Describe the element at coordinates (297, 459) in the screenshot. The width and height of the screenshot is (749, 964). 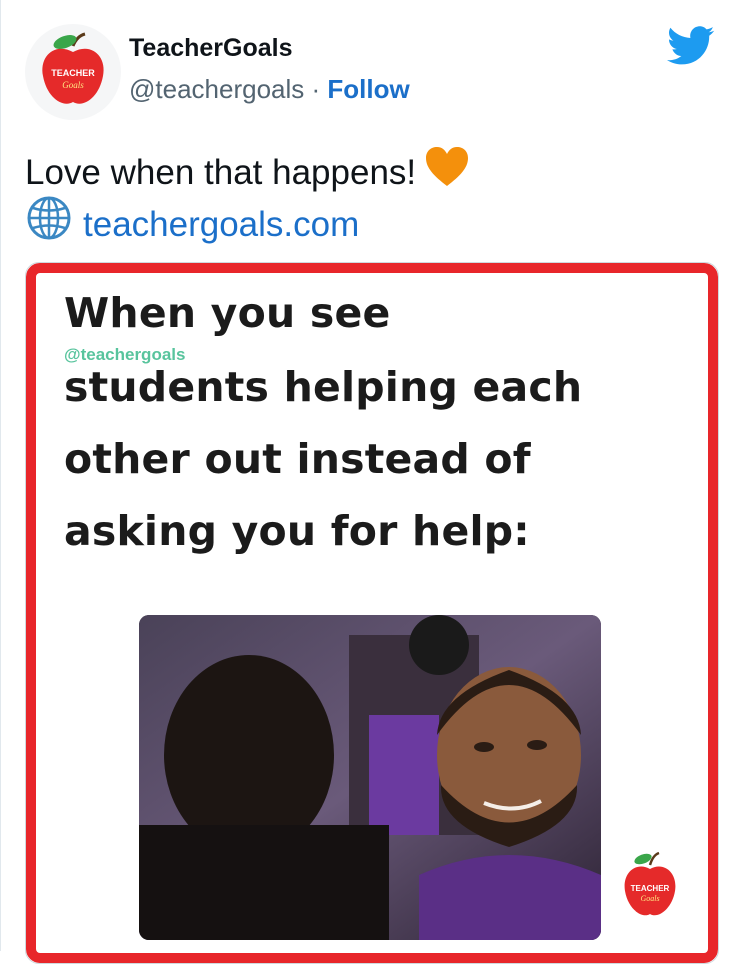
I see `meme-line-3: other out instead of` at that location.